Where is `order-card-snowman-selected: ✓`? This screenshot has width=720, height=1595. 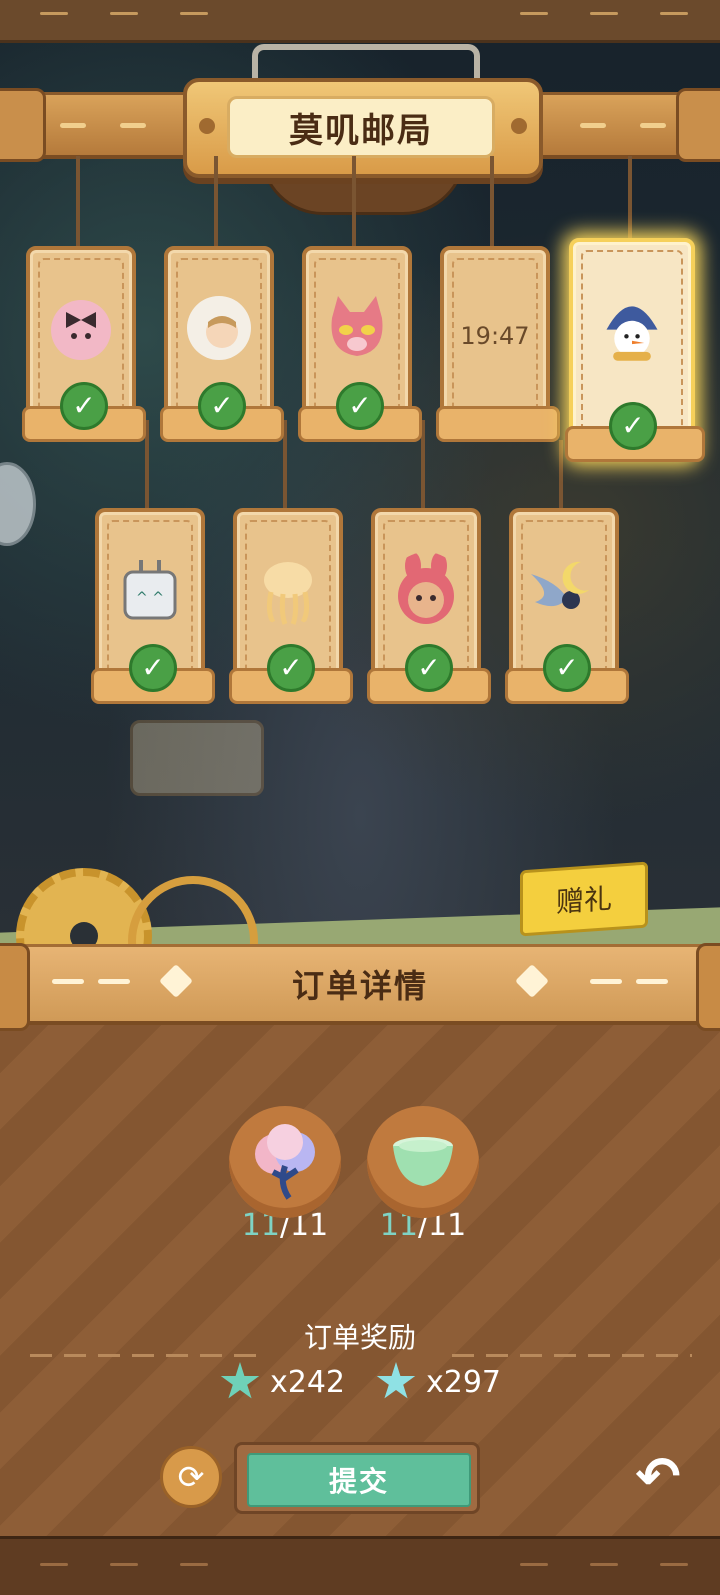
order-card-snowman-selected: ✓ is located at coordinates (635, 350).